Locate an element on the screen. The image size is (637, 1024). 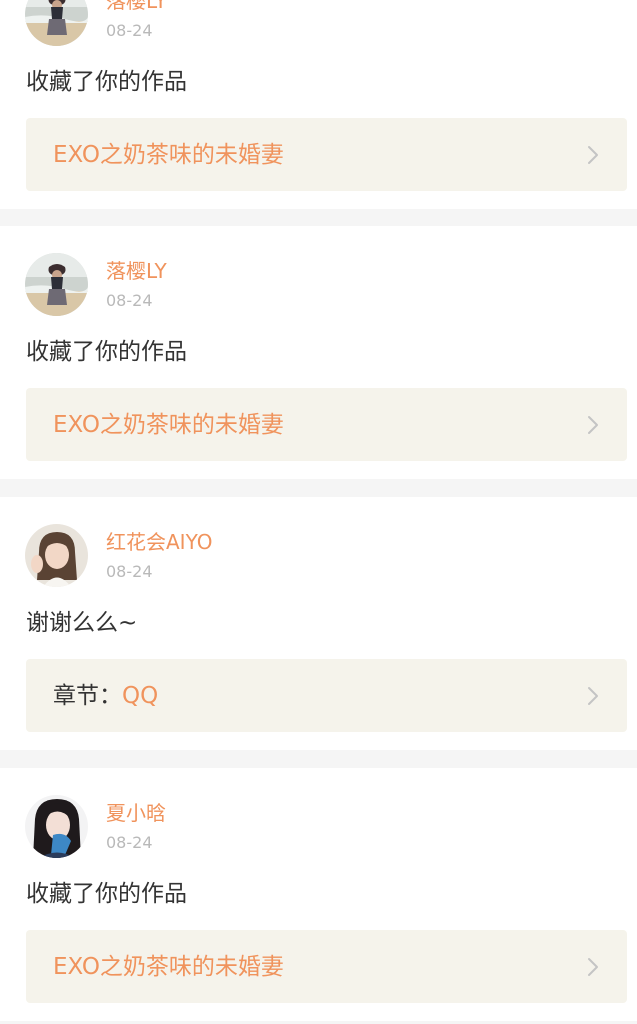
chapter-link-prefix: 章节： is located at coordinates (87, 696).